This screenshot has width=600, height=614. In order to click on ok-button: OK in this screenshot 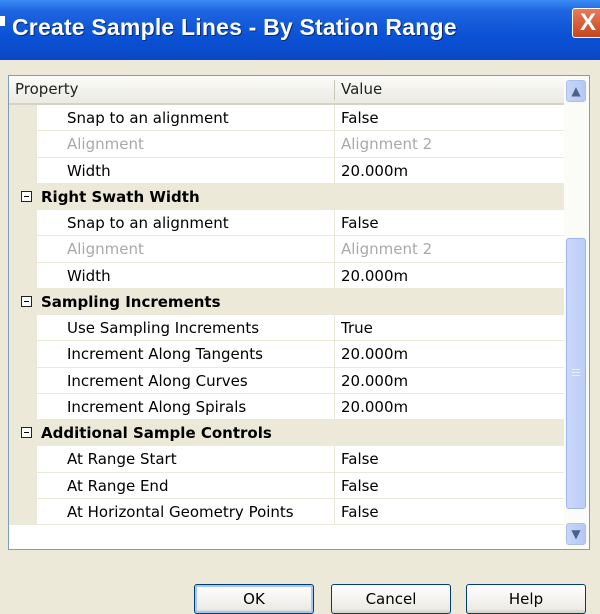, I will do `click(254, 599)`.